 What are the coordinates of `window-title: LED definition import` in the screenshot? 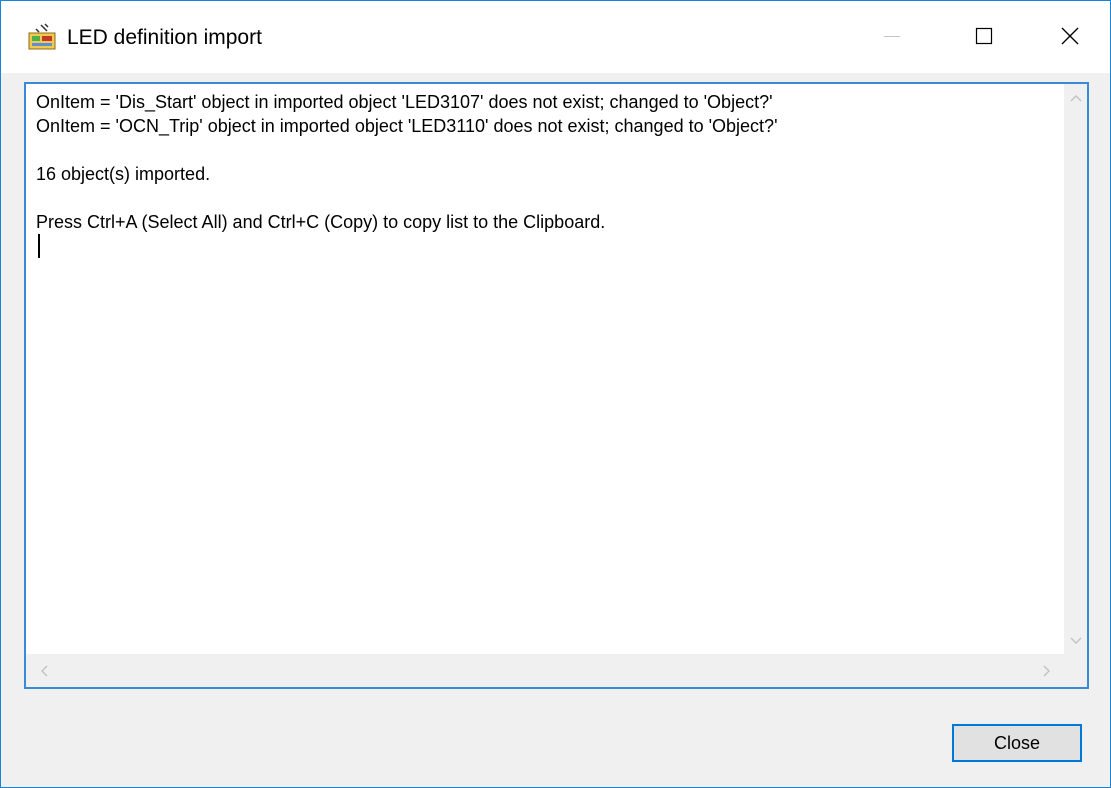 It's located at (164, 37).